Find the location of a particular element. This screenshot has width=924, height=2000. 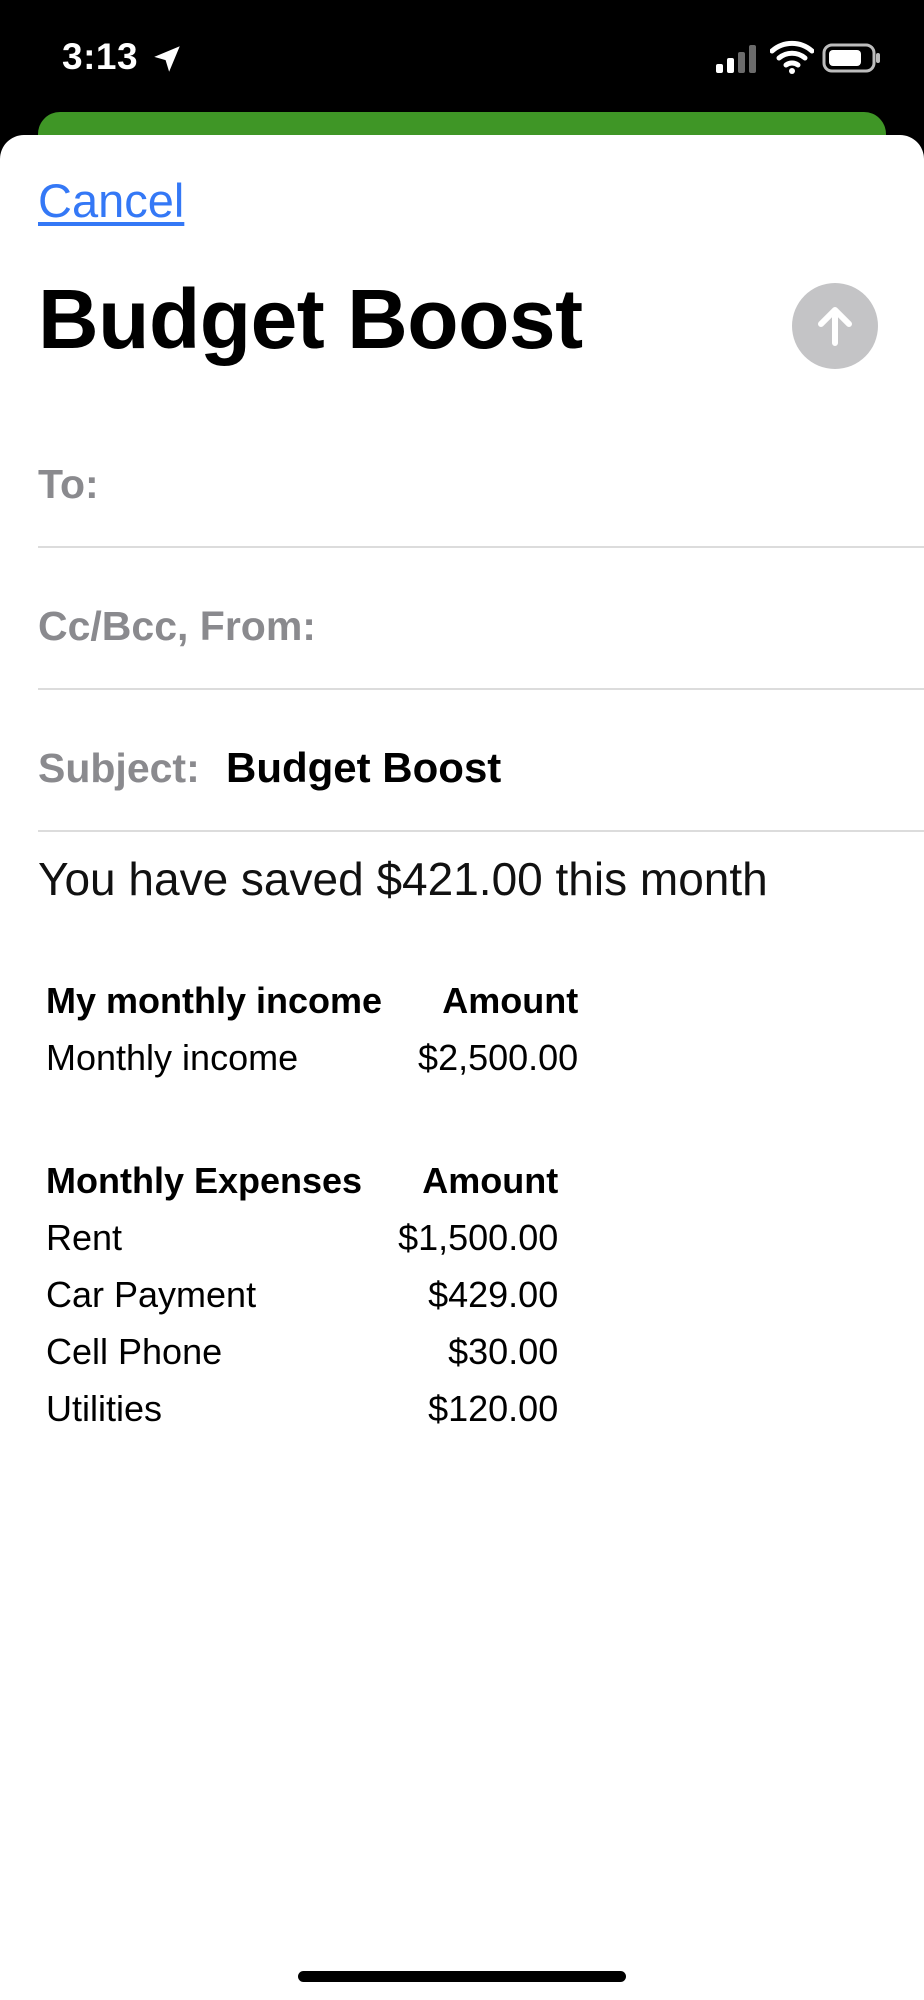

table-header-row: Monthly Expenses Amount is located at coordinates (302, 1180).